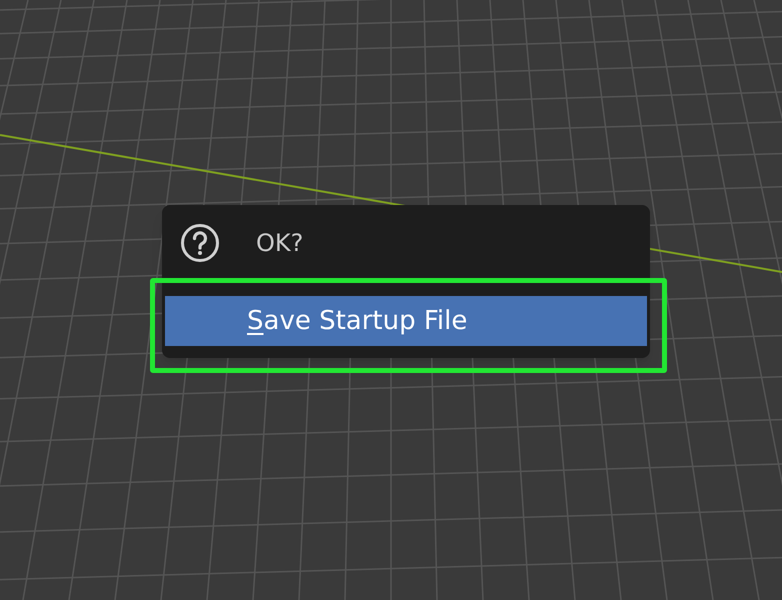 This screenshot has height=600, width=782. What do you see at coordinates (200, 242) in the screenshot?
I see `help-icon` at bounding box center [200, 242].